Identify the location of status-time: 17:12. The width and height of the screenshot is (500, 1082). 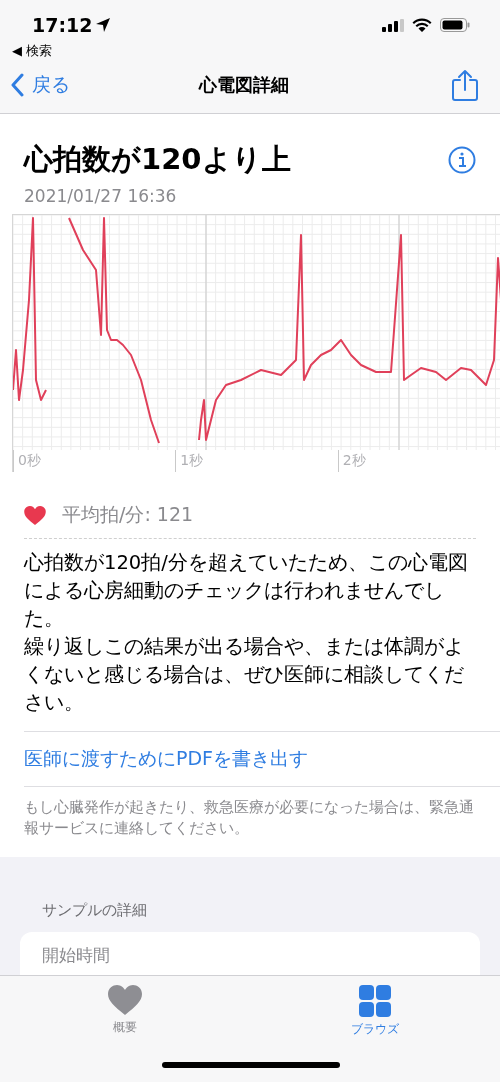
(62, 25).